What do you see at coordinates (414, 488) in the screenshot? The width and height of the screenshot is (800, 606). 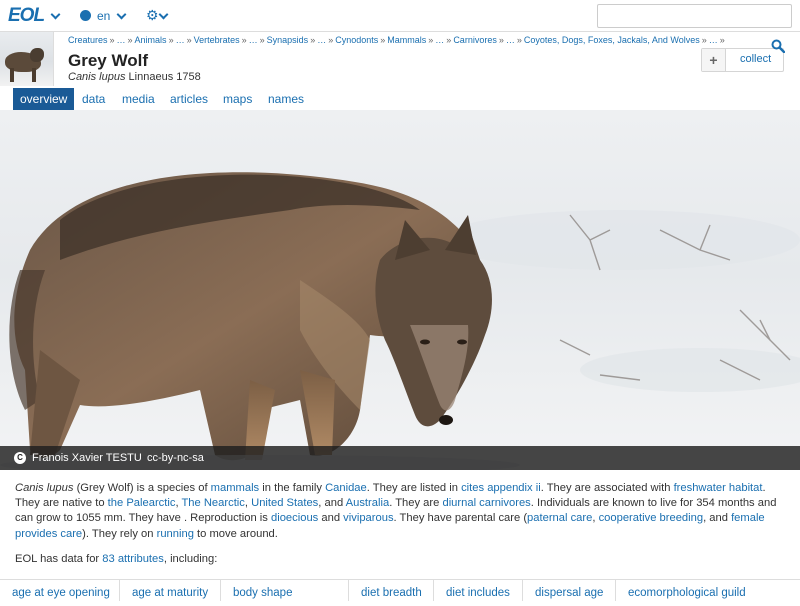 I see `summary-text: . They are listed in` at bounding box center [414, 488].